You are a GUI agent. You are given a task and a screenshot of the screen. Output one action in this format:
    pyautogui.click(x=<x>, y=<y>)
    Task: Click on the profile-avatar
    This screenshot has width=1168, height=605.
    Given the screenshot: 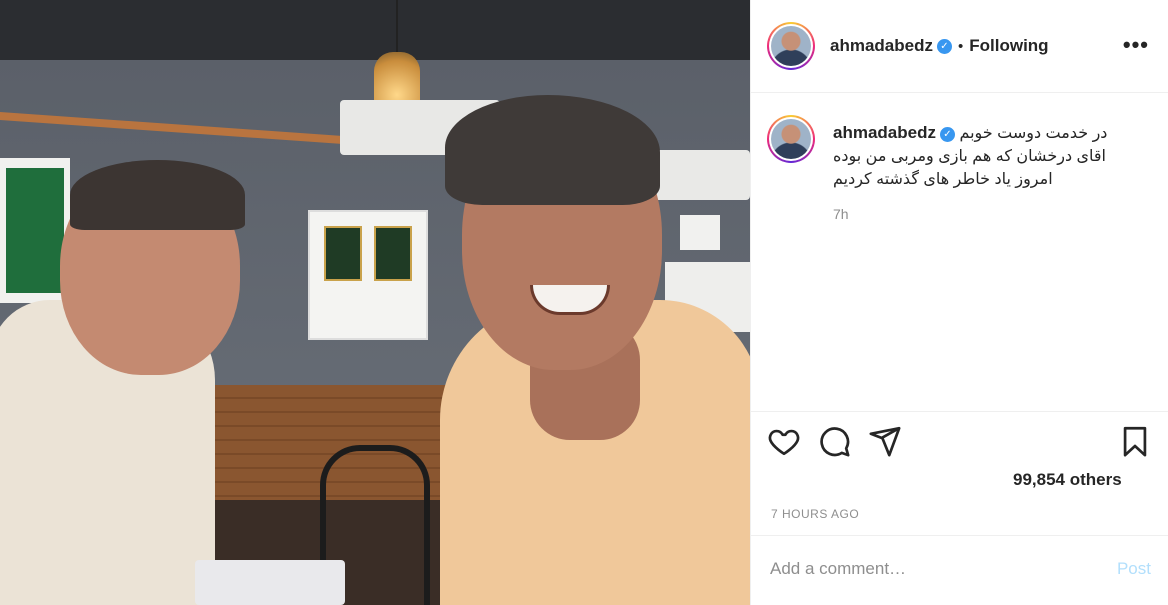 What is the action you would take?
    pyautogui.click(x=791, y=46)
    